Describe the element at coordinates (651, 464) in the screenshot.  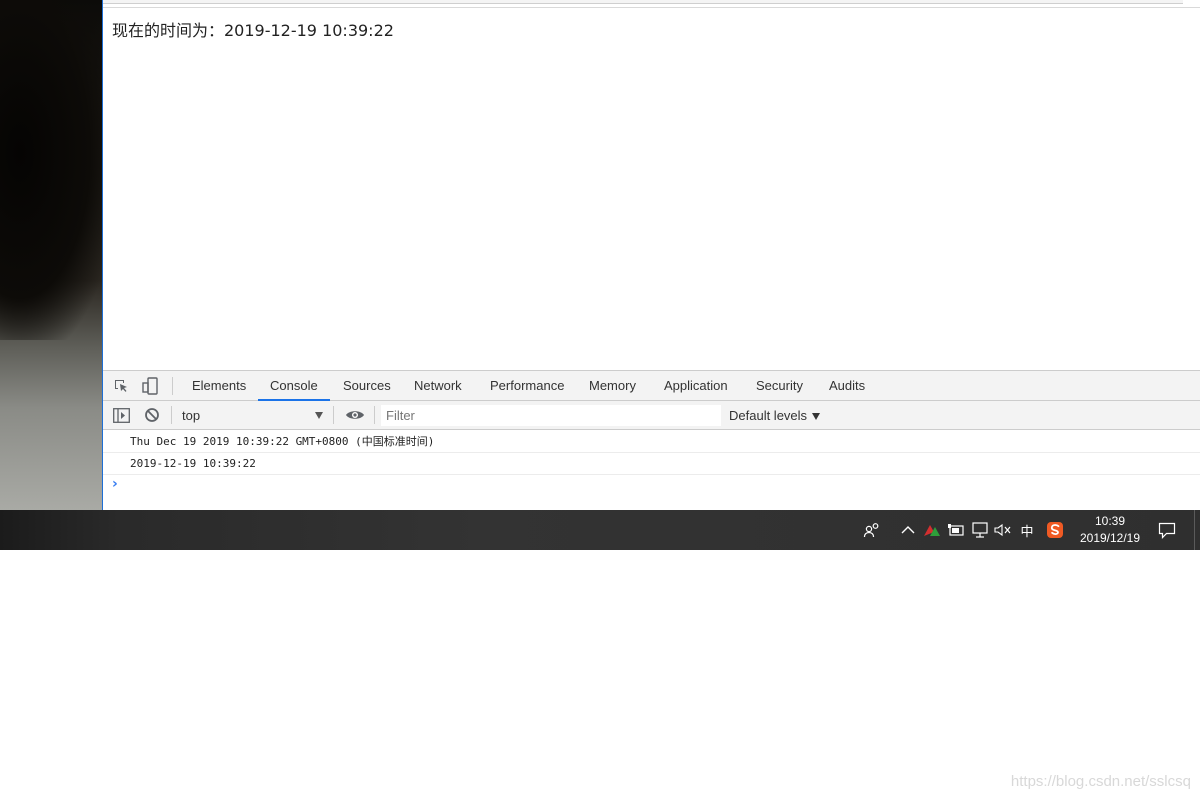
I see `console-log-line: 2019-12-19 10:39:22` at that location.